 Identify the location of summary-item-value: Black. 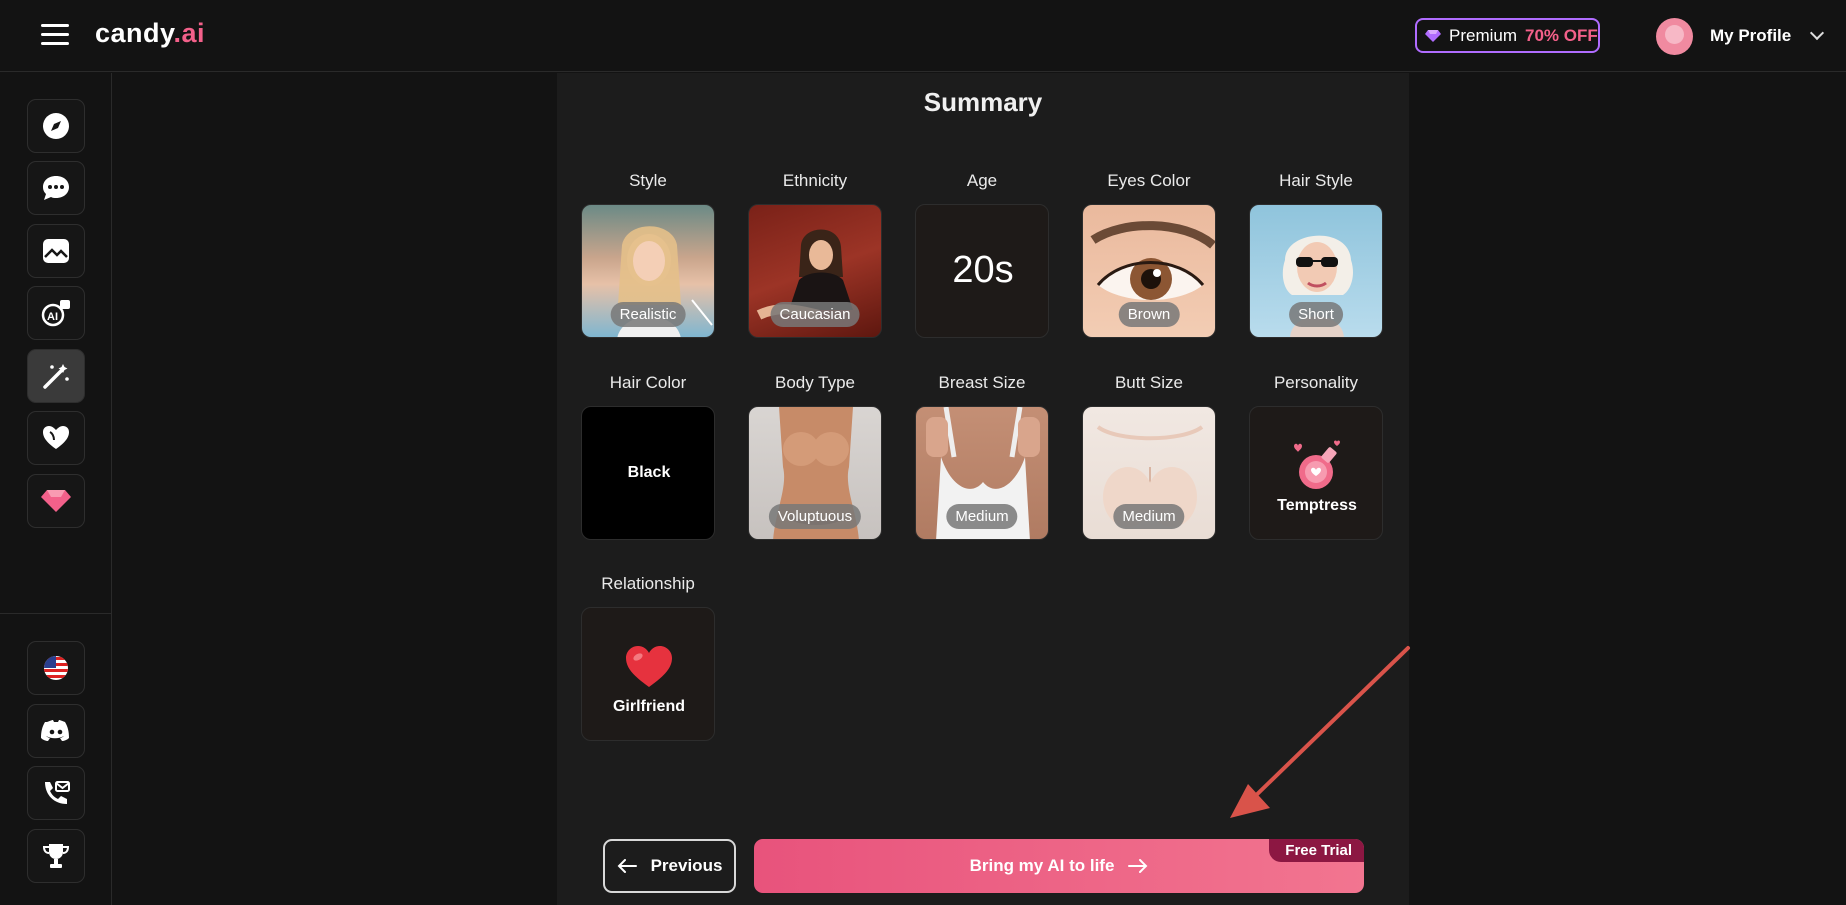
(649, 472).